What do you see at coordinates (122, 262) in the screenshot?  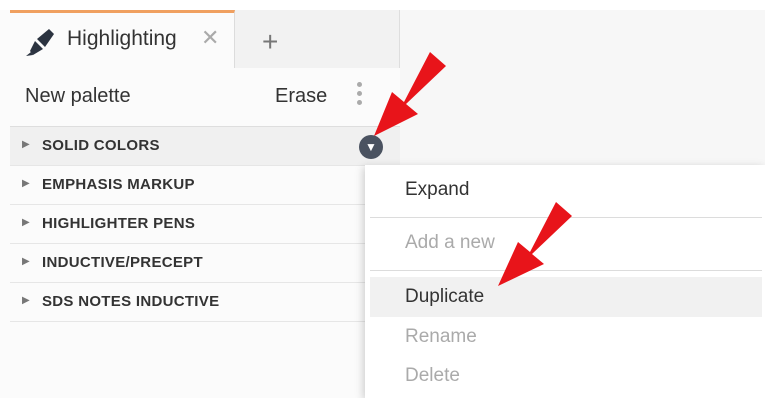 I see `palette-label: INDUCTIVE/PRECEPT` at bounding box center [122, 262].